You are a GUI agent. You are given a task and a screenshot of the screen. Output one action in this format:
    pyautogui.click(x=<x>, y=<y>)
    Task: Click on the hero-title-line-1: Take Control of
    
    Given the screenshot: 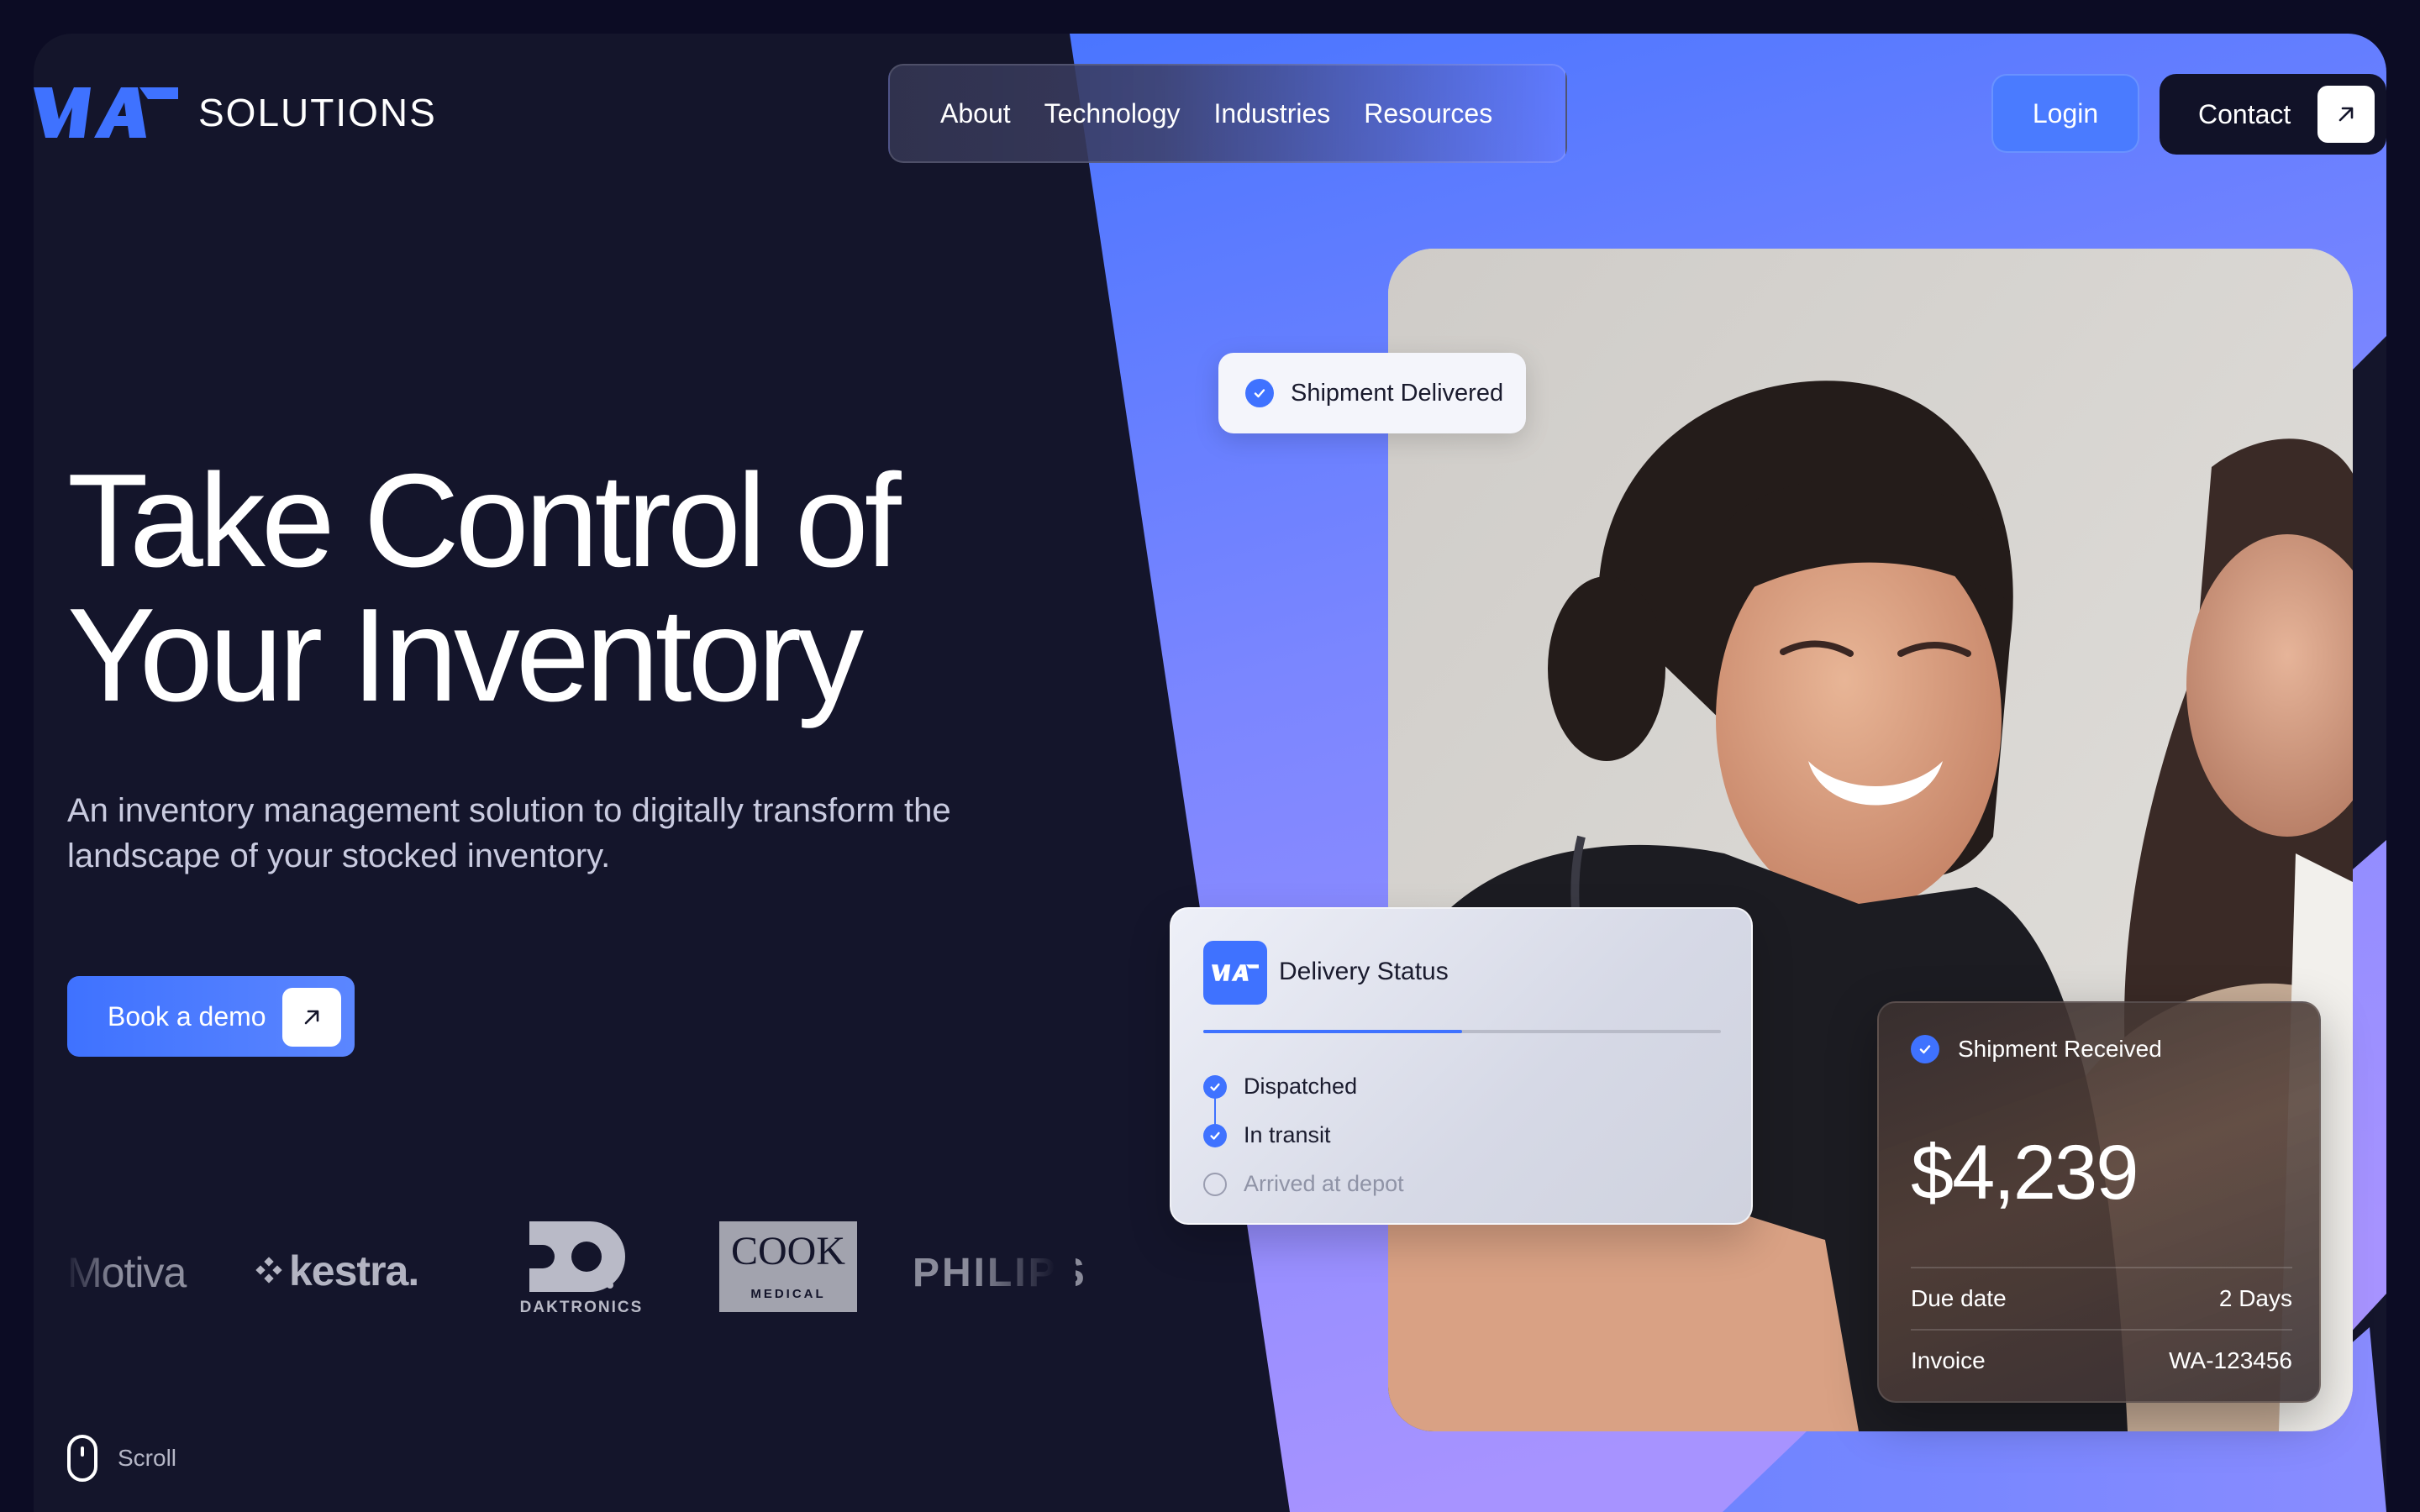 What is the action you would take?
    pyautogui.click(x=484, y=521)
    